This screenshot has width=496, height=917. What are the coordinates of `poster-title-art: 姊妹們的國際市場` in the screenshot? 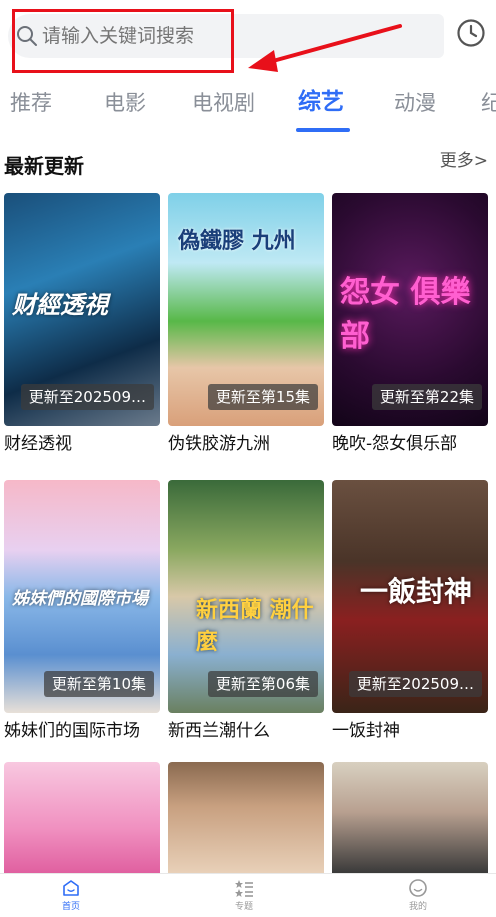 It's located at (80, 599).